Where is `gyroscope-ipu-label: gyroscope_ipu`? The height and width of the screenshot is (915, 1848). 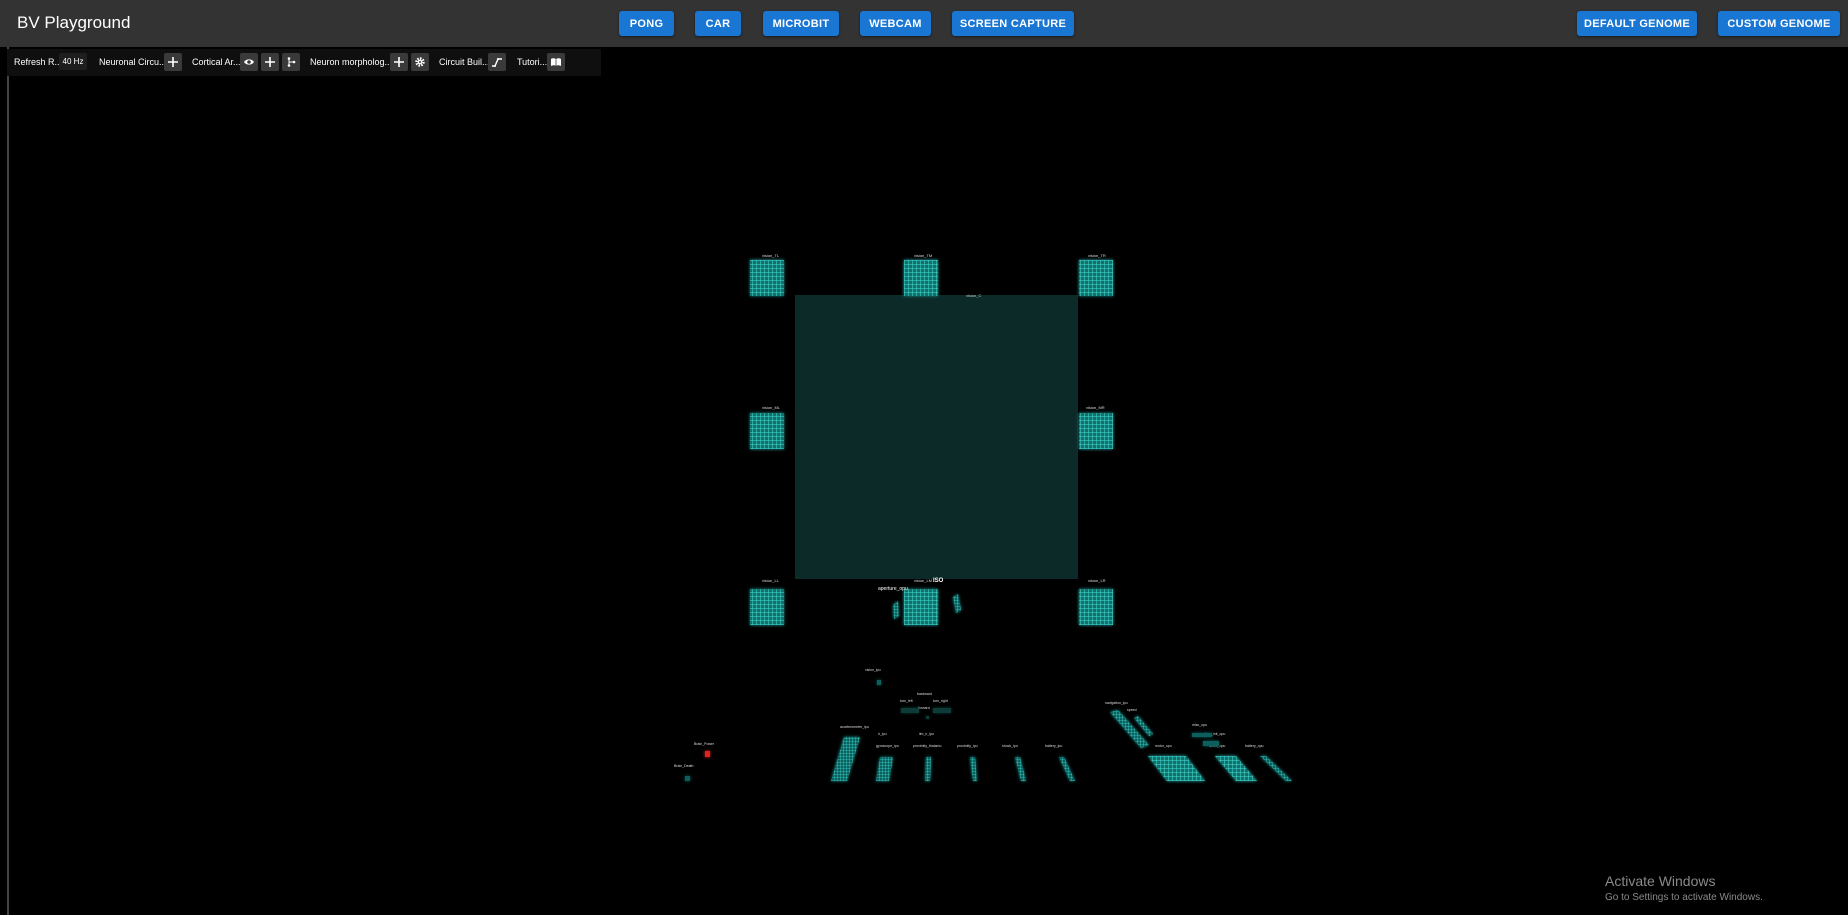
gyroscope-ipu-label: gyroscope_ipu is located at coordinates (887, 746).